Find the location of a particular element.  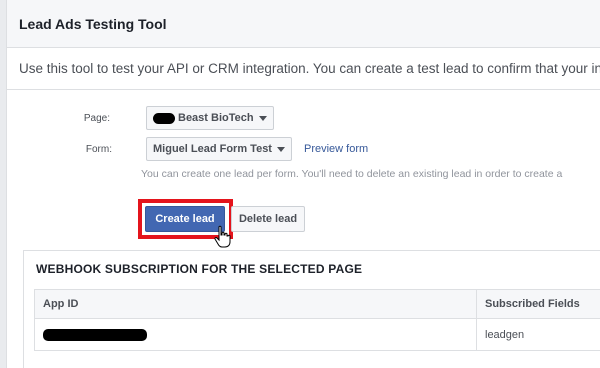

column-header-app-id: App ID is located at coordinates (256, 304).